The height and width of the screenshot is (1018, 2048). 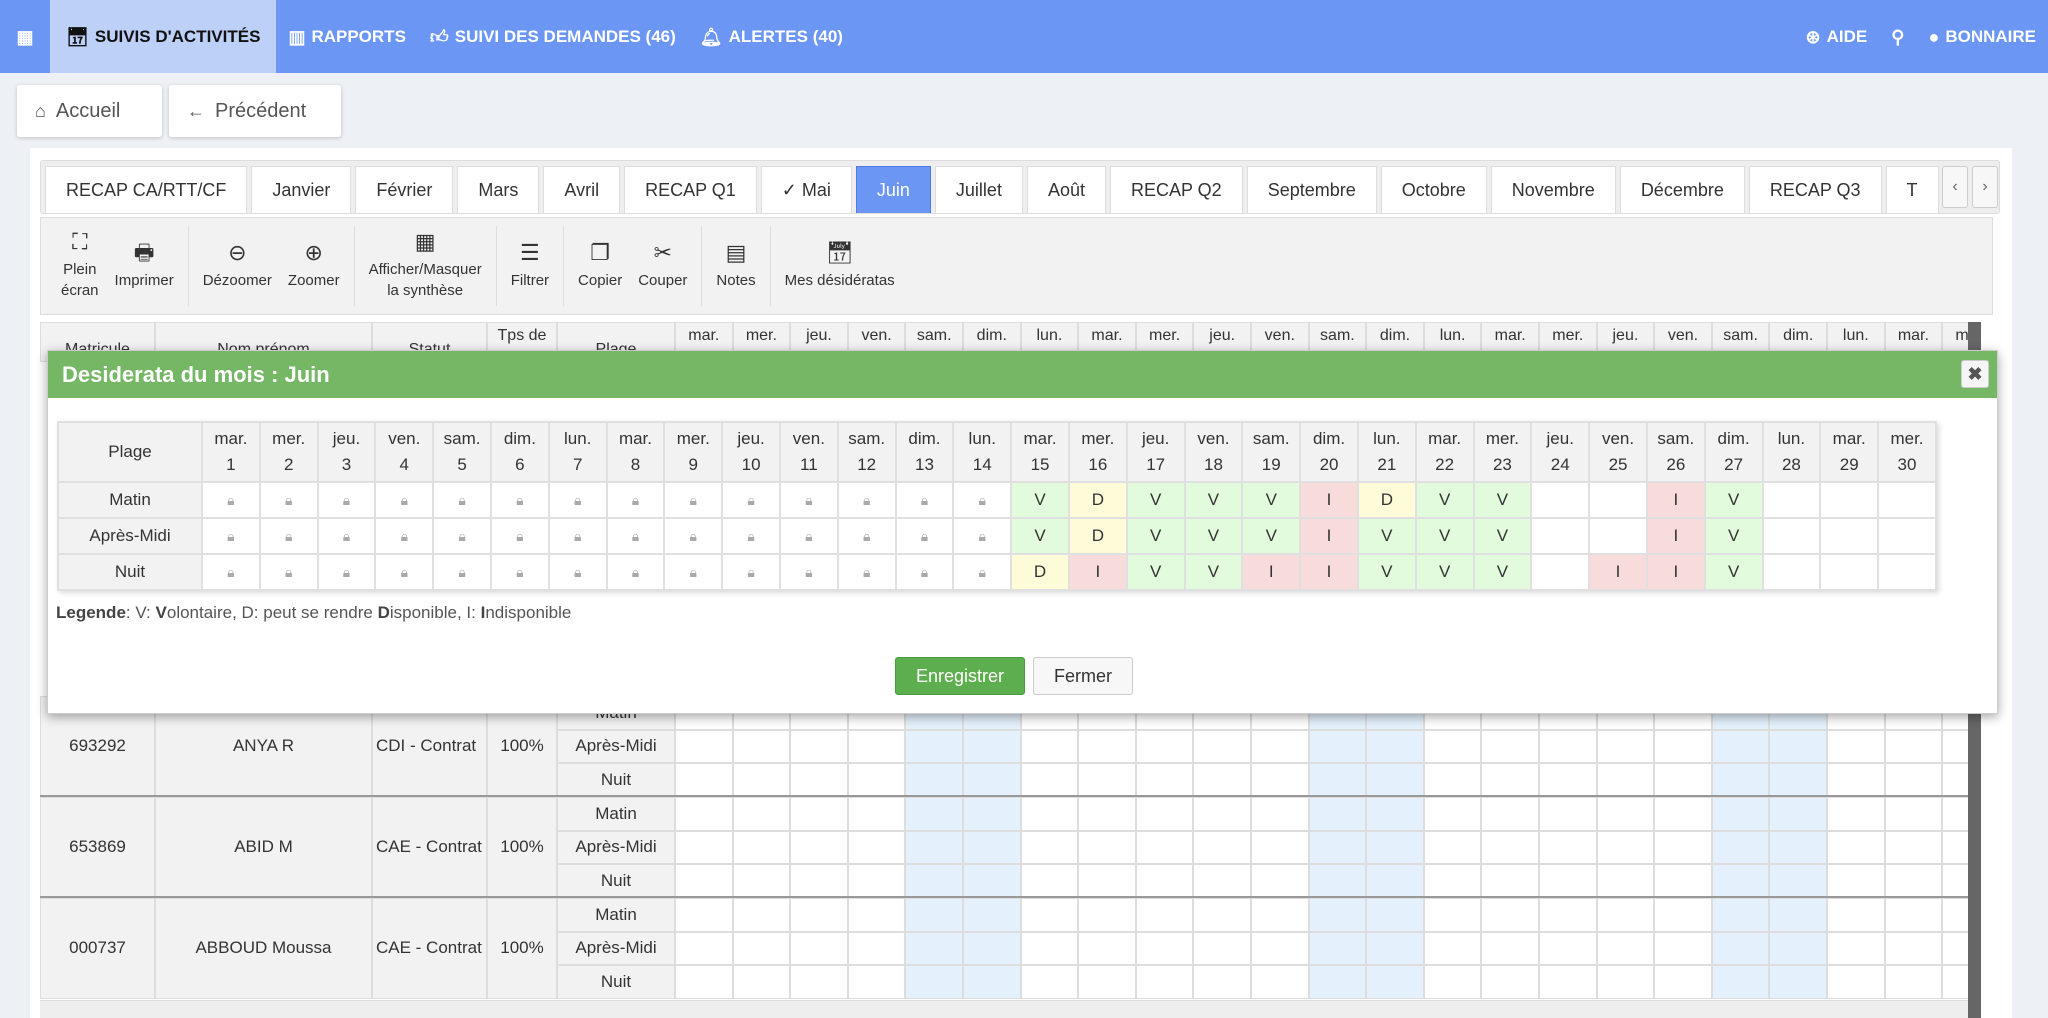 What do you see at coordinates (301, 189) in the screenshot?
I see `tab-janvier: Janvier` at bounding box center [301, 189].